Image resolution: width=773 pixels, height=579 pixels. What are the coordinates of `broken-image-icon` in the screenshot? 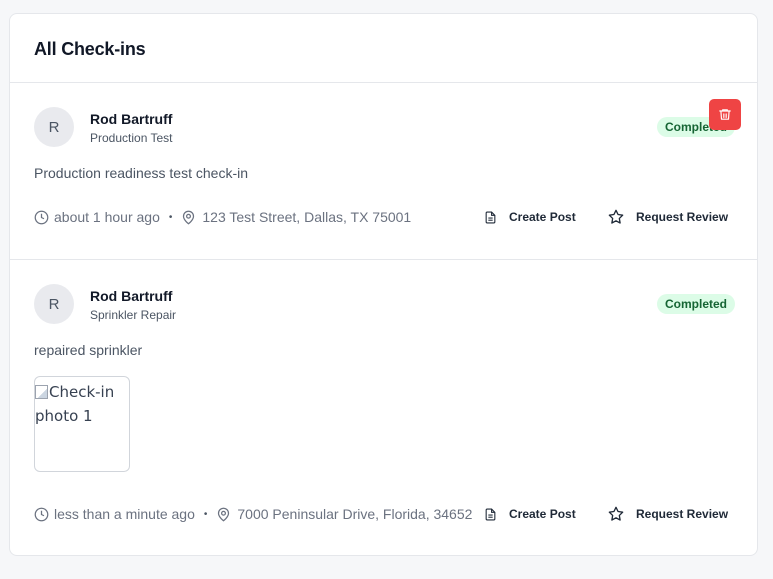 It's located at (41, 392).